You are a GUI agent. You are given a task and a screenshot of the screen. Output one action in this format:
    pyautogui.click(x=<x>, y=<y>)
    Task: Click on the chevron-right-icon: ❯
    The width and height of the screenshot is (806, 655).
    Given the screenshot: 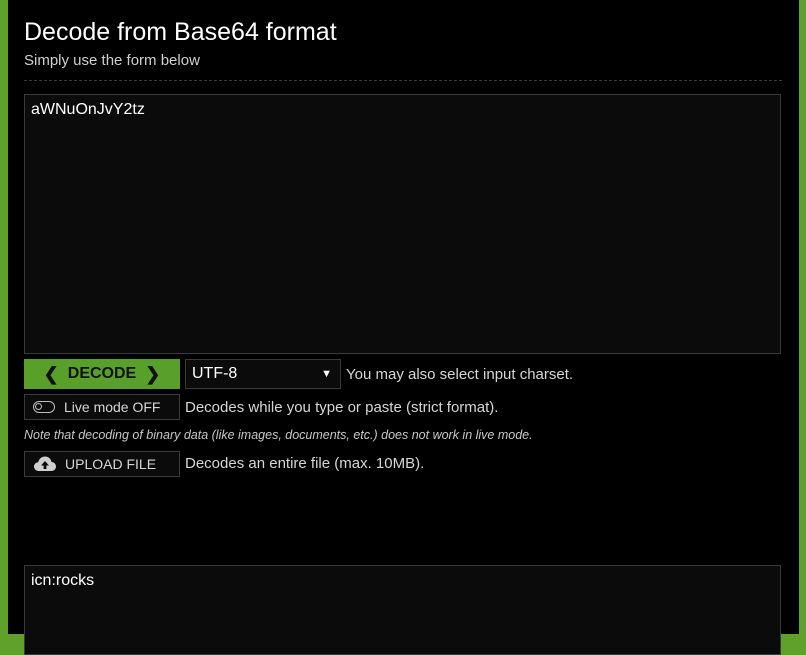 What is the action you would take?
    pyautogui.click(x=153, y=374)
    